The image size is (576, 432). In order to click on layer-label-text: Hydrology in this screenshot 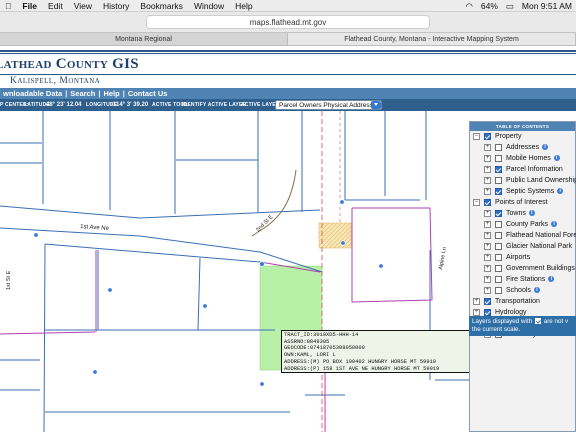, I will do `click(511, 312)`.